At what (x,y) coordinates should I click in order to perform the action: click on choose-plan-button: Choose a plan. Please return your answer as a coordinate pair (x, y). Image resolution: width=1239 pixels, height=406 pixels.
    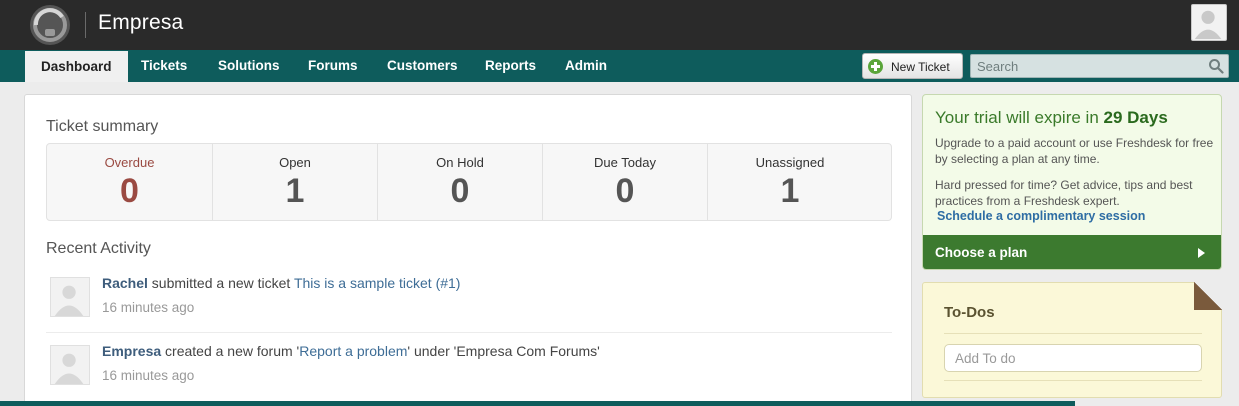
    Looking at the image, I should click on (1072, 252).